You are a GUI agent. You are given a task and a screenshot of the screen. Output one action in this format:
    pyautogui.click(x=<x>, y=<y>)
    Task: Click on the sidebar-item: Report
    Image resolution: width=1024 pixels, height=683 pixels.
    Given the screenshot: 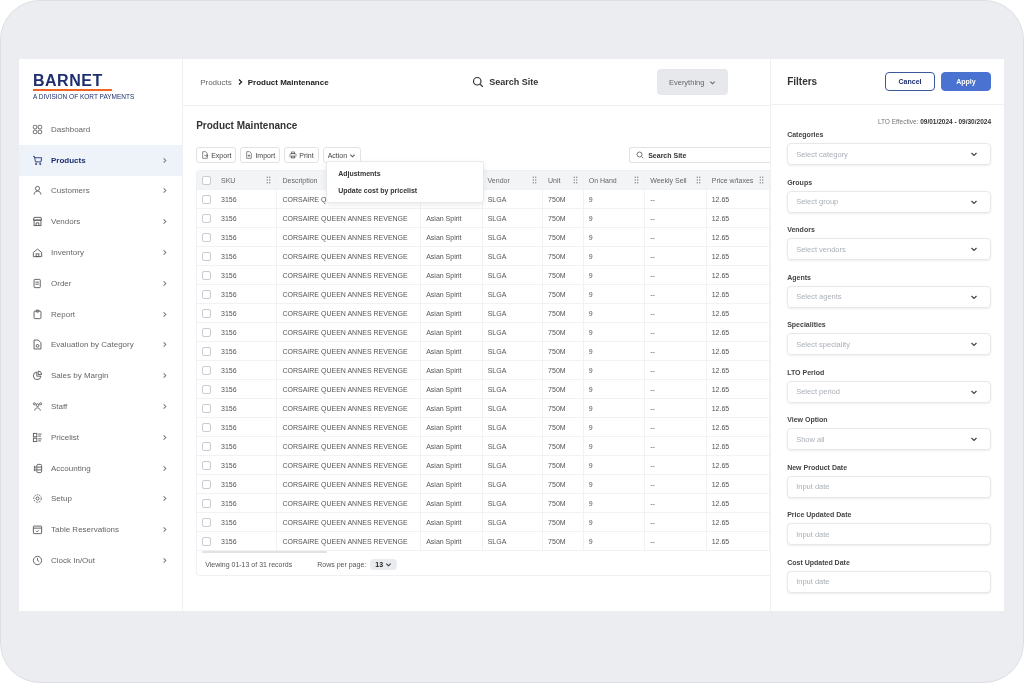 What is the action you would take?
    pyautogui.click(x=101, y=314)
    